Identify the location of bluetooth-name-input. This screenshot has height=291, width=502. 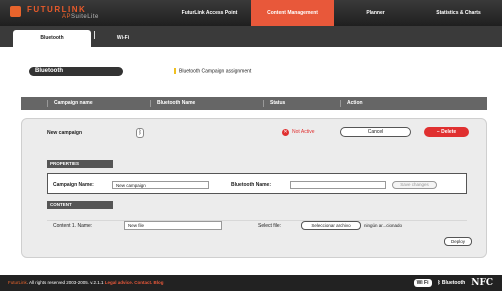
(338, 185).